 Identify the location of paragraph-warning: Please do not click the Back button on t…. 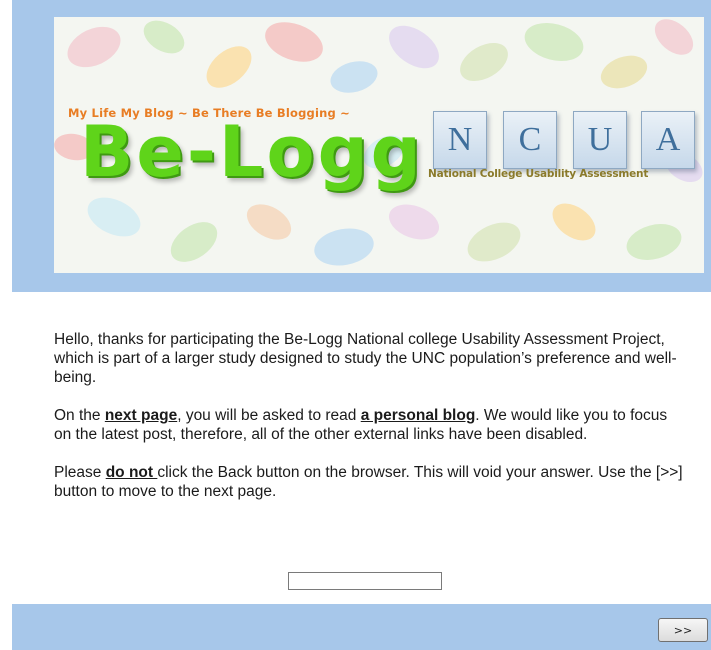
(369, 482).